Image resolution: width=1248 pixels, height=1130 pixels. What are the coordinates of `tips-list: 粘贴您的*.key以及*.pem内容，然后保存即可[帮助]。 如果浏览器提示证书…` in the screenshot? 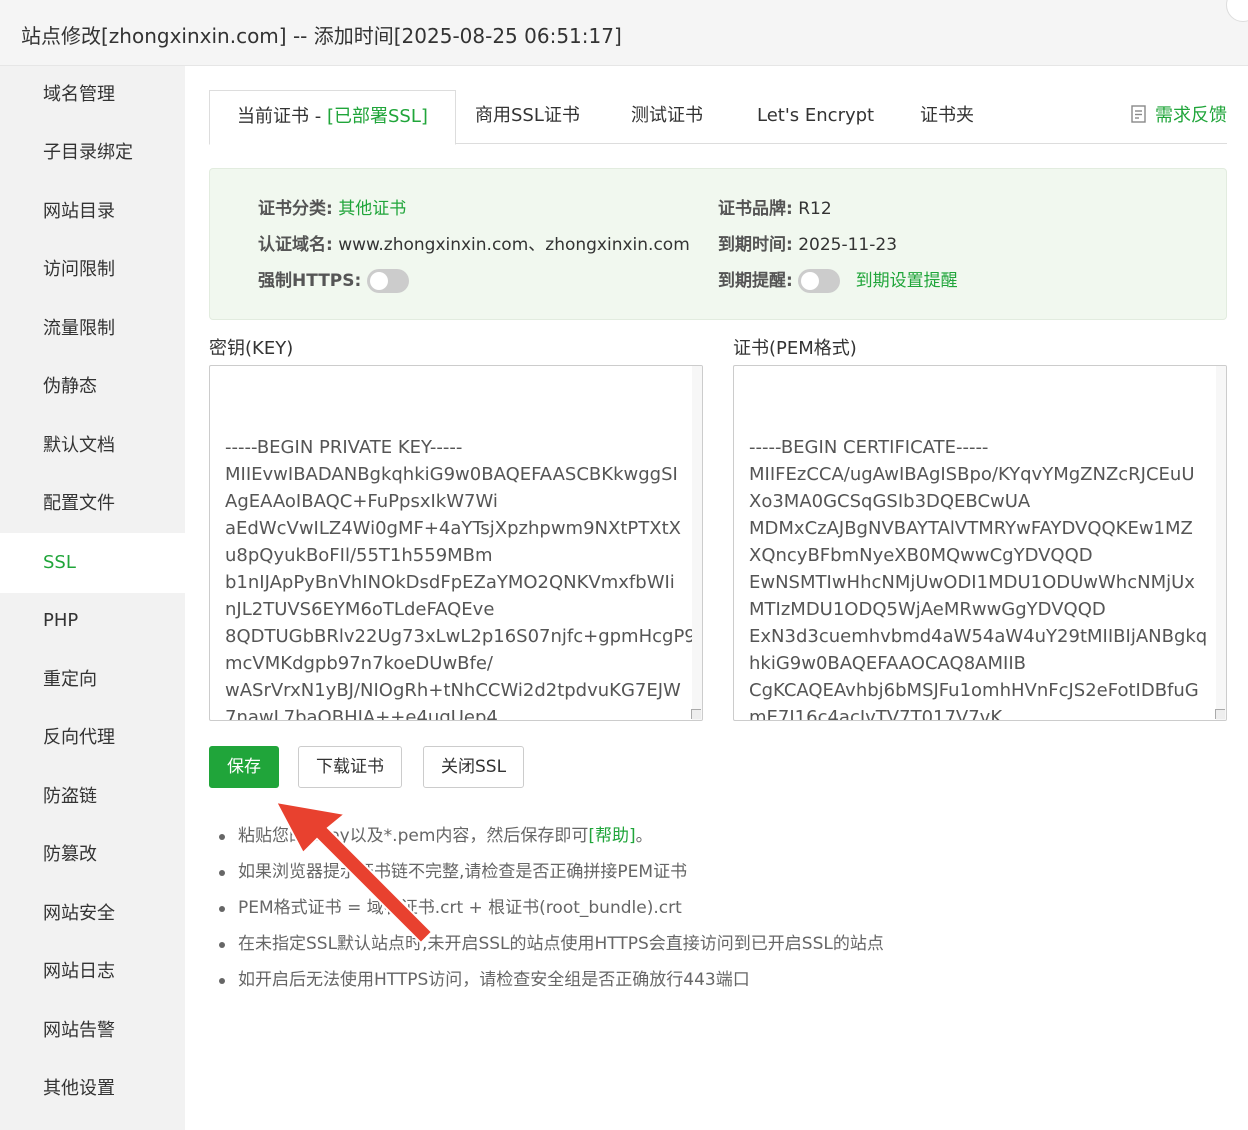 It's located at (551, 908).